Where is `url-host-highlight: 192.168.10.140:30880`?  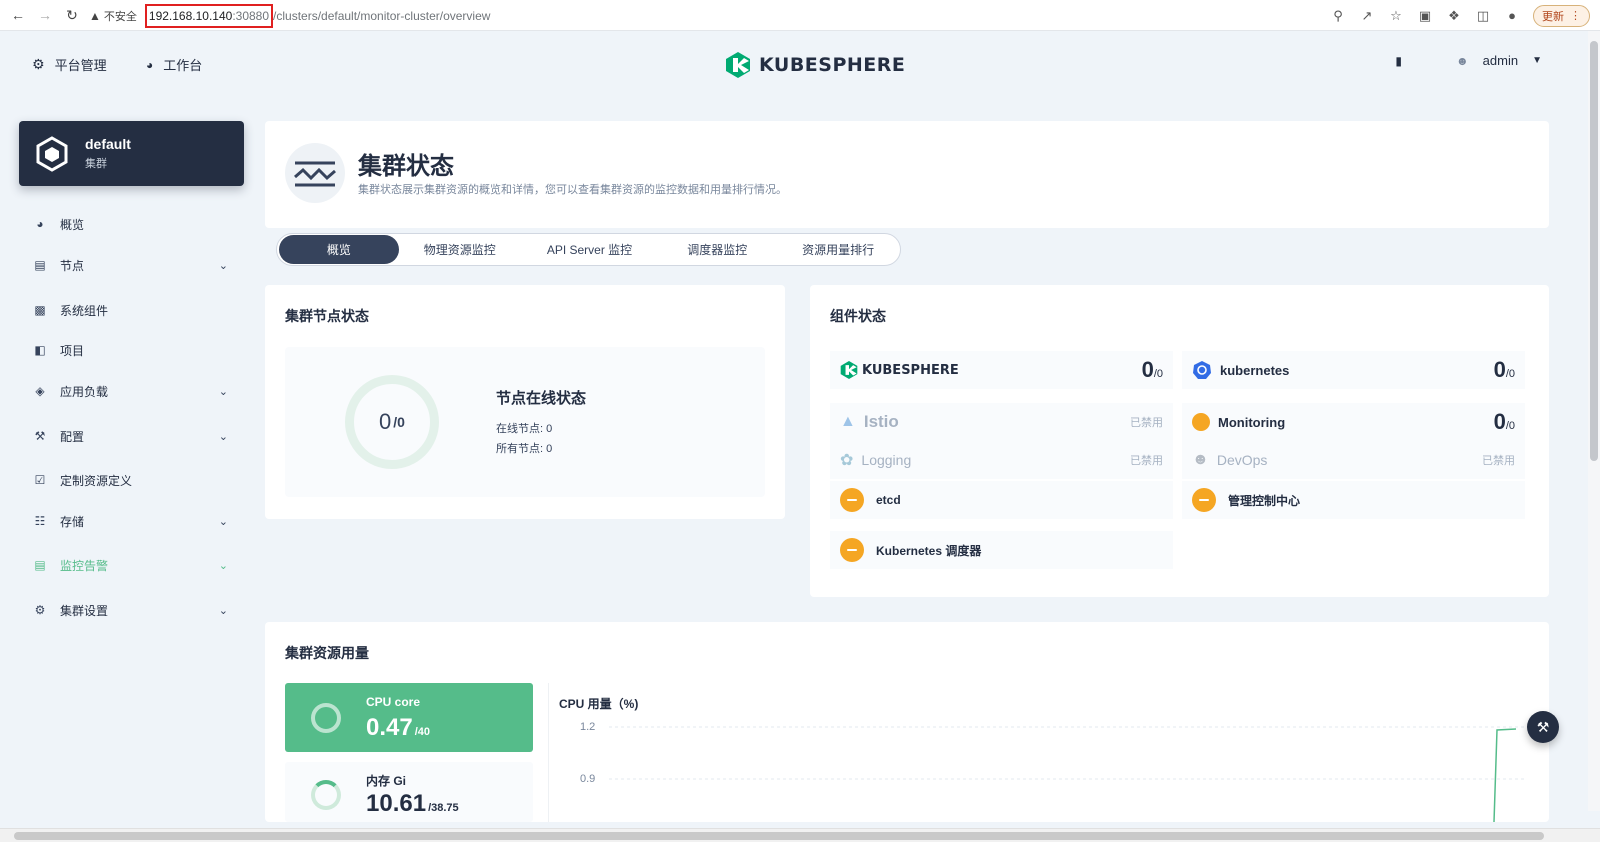
url-host-highlight: 192.168.10.140:30880 is located at coordinates (209, 15).